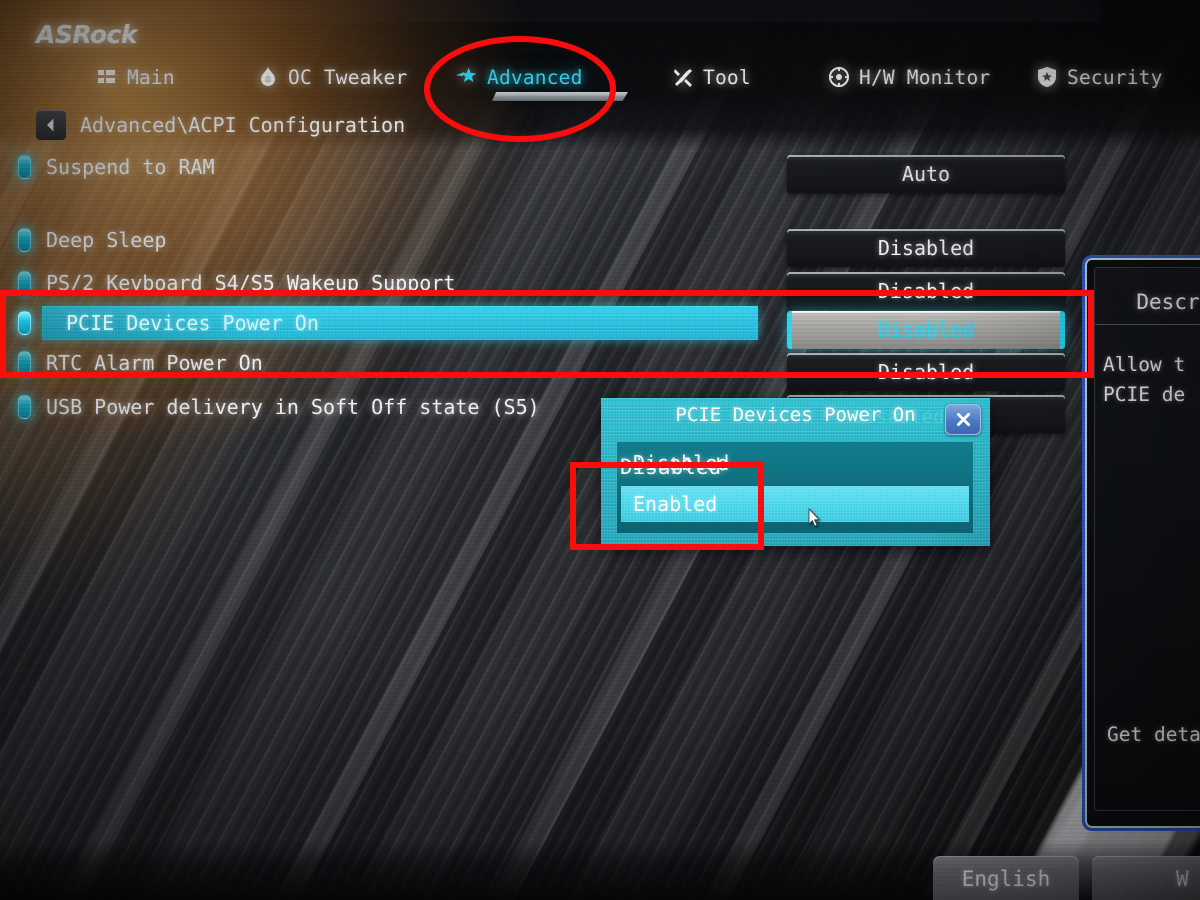  Describe the element at coordinates (1182, 879) in the screenshot. I see `partial-bottom-label: W` at that location.